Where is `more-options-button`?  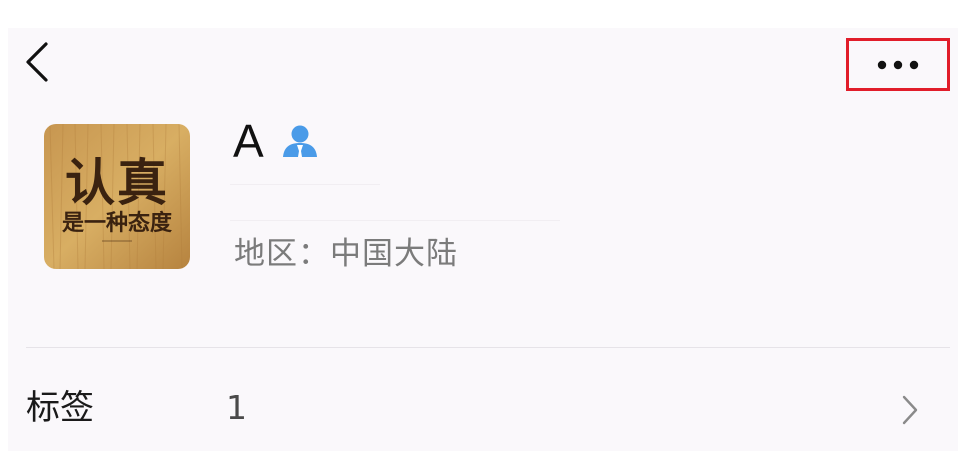
more-options-button is located at coordinates (898, 64).